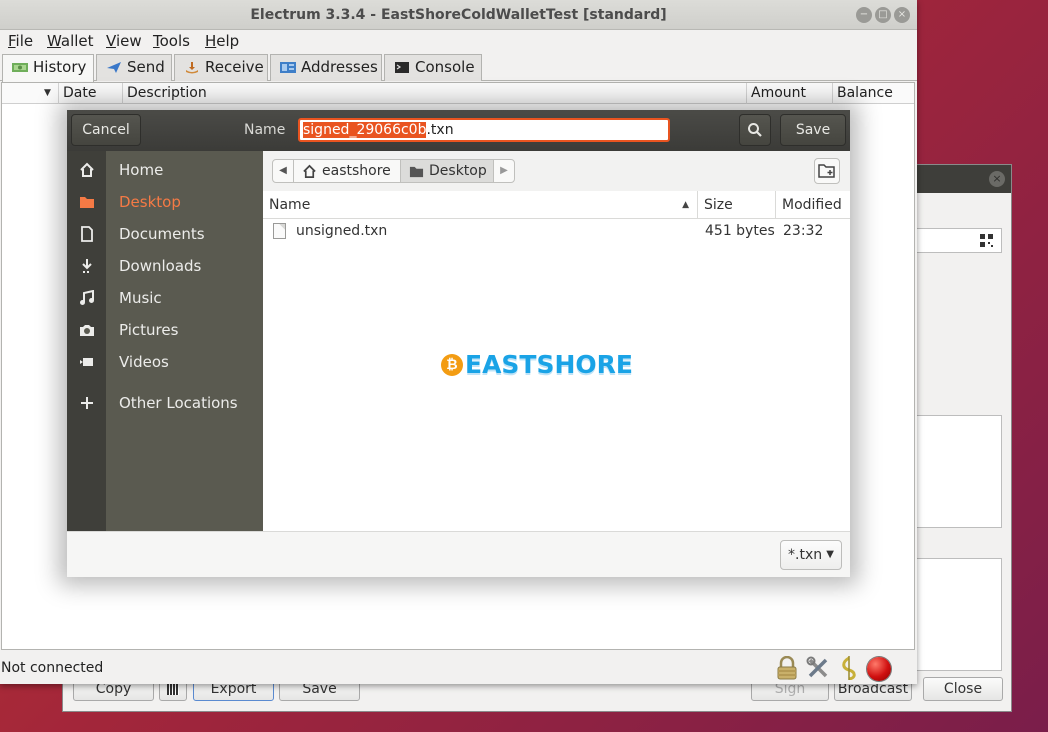 This screenshot has width=1048, height=732. Describe the element at coordinates (124, 41) in the screenshot. I see `menu-view: View` at that location.